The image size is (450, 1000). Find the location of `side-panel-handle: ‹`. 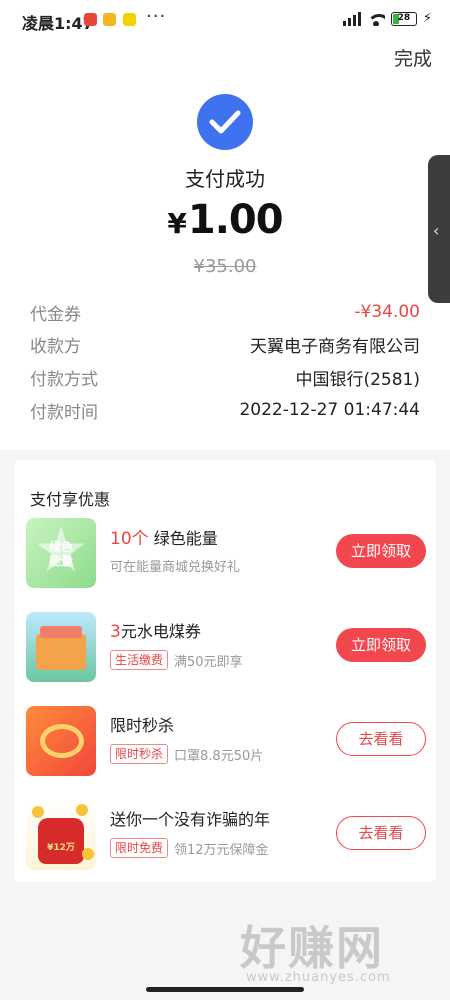

side-panel-handle: ‹ is located at coordinates (439, 229).